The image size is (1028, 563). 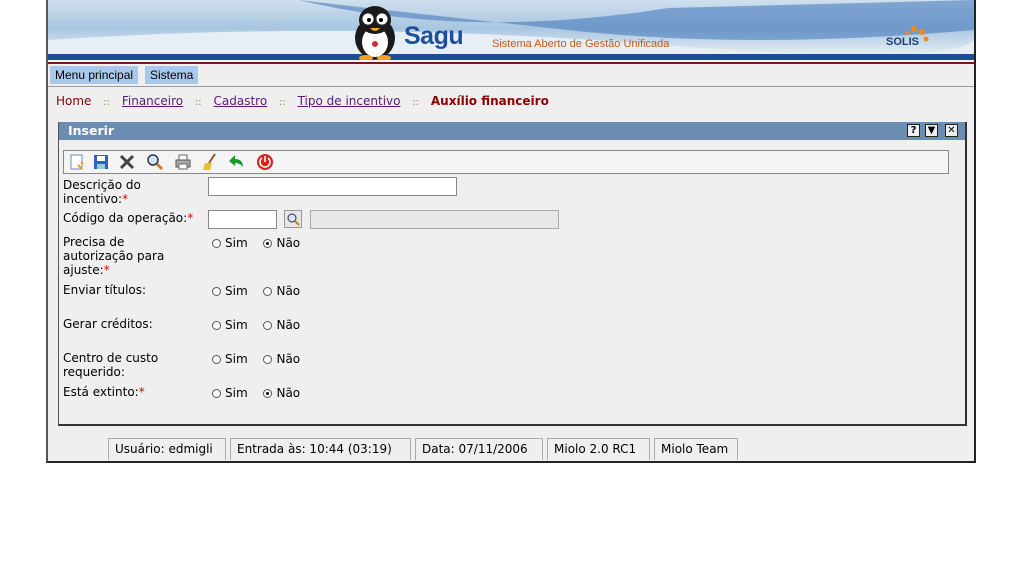 I want to click on panel-title: Inserir, so click(x=91, y=130).